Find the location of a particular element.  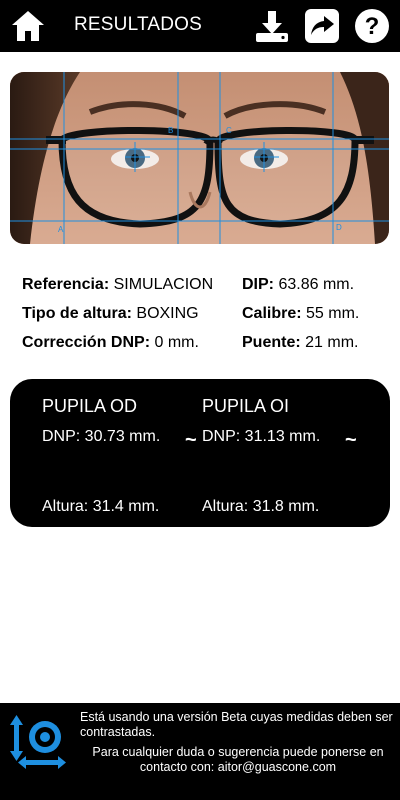

info-label: Calibre: is located at coordinates (272, 313).